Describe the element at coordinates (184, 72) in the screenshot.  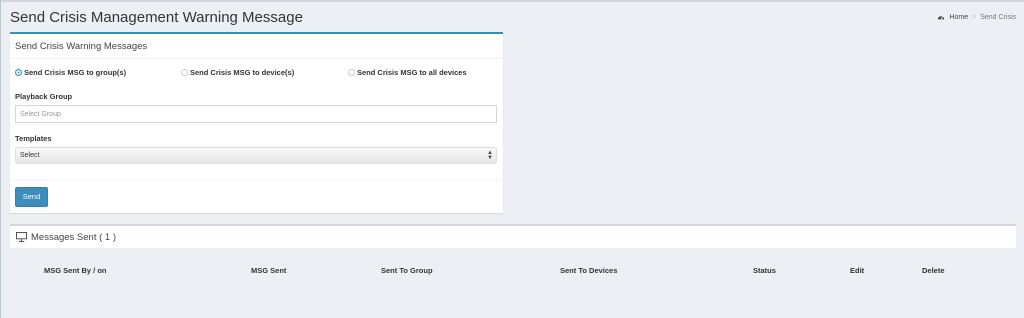
I see `radio-devices` at that location.